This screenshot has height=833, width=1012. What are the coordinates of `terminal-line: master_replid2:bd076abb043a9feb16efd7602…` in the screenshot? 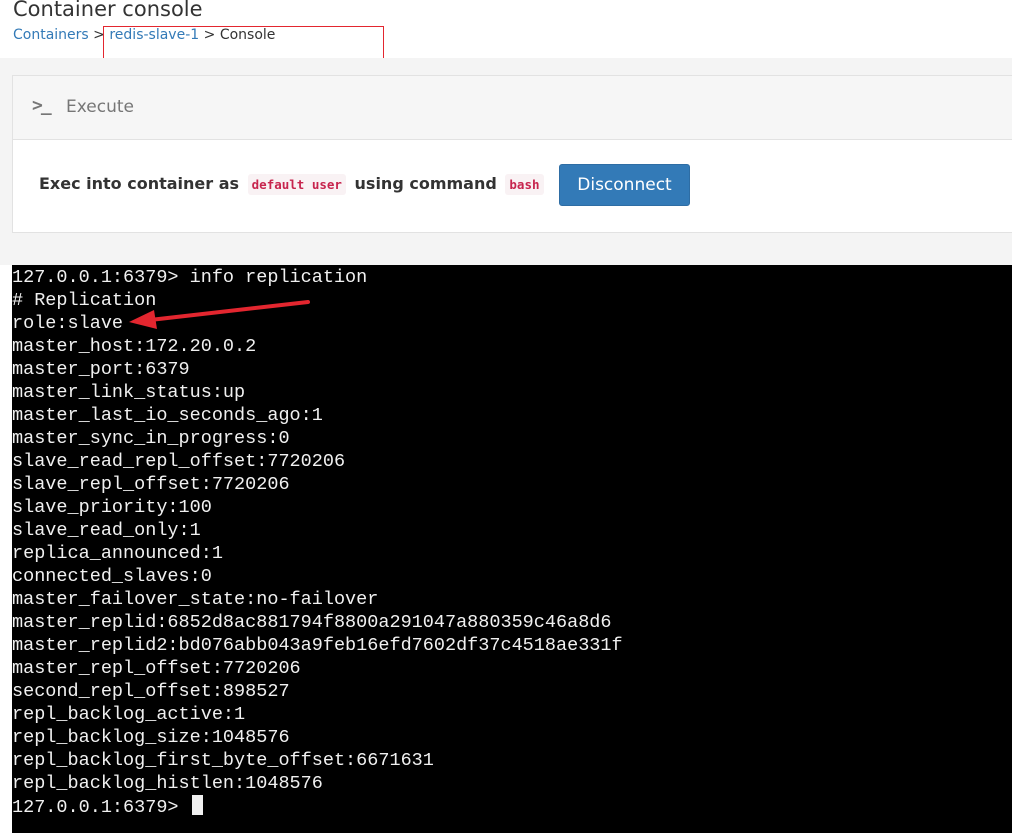 It's located at (317, 645).